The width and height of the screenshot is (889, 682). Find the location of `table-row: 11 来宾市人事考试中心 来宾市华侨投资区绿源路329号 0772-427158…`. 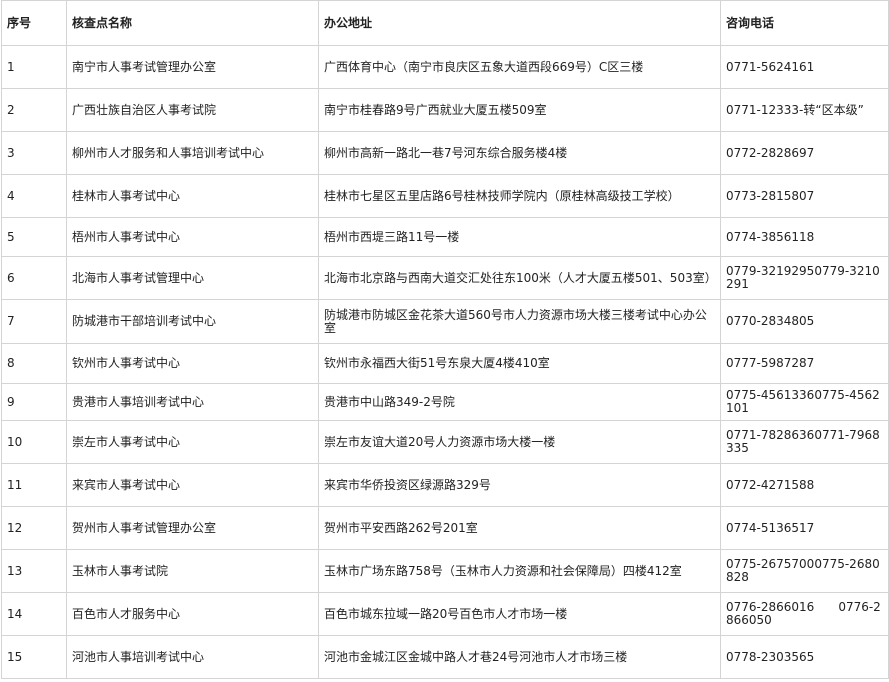

table-row: 11 来宾市人事考试中心 来宾市华侨投资区绿源路329号 0772-427158… is located at coordinates (445, 485).